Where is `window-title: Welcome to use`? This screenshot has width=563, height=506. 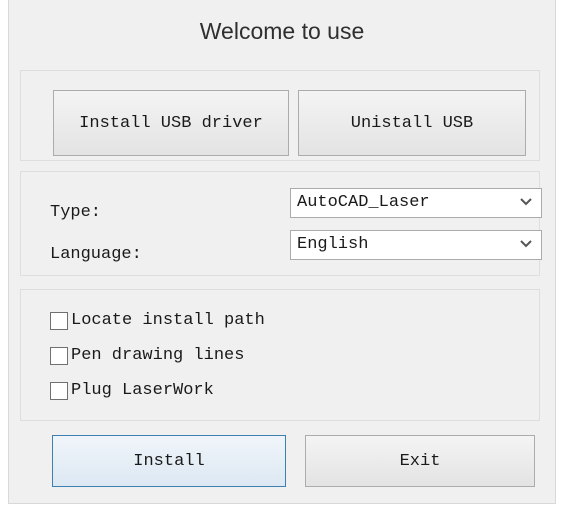
window-title: Welcome to use is located at coordinates (282, 30).